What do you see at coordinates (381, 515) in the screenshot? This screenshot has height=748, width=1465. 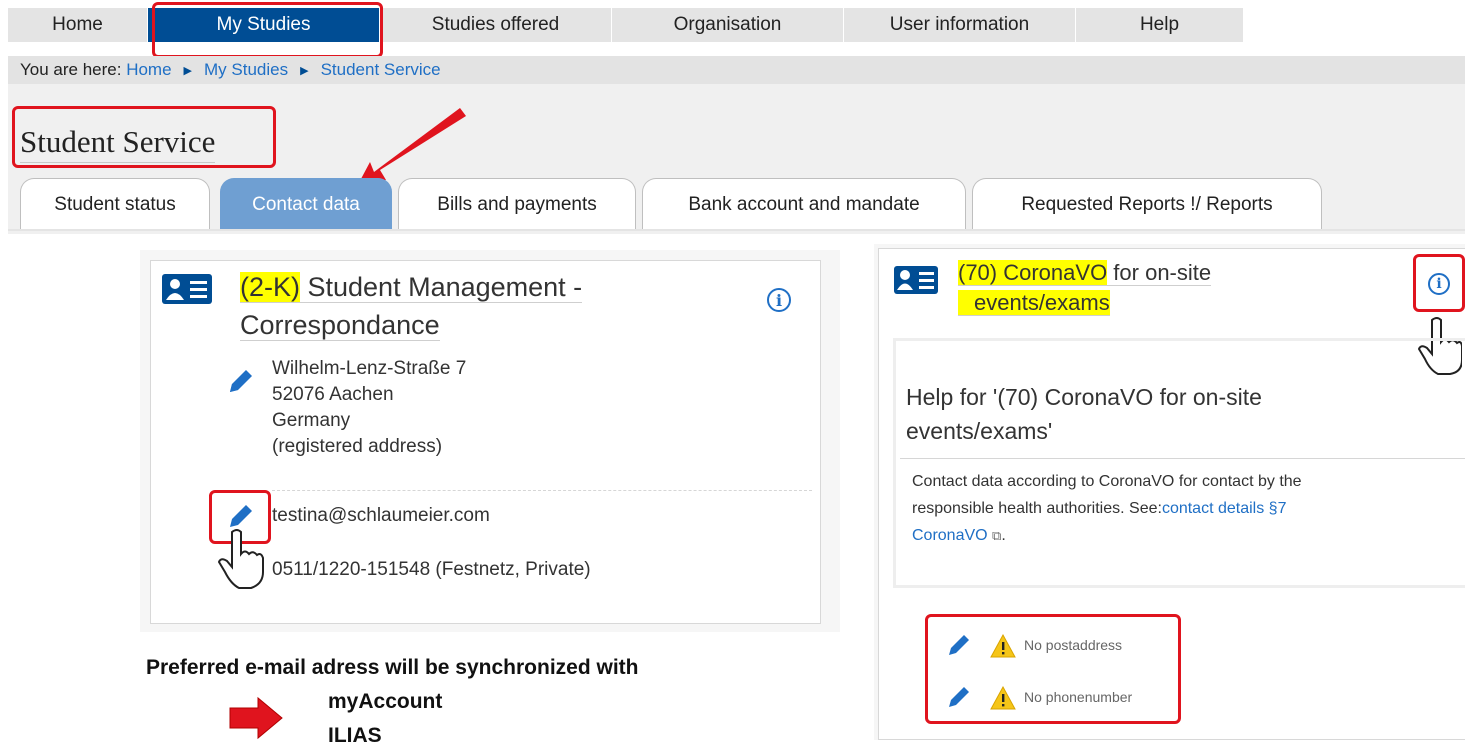 I see `email-value: testina@schlaumeier.com` at bounding box center [381, 515].